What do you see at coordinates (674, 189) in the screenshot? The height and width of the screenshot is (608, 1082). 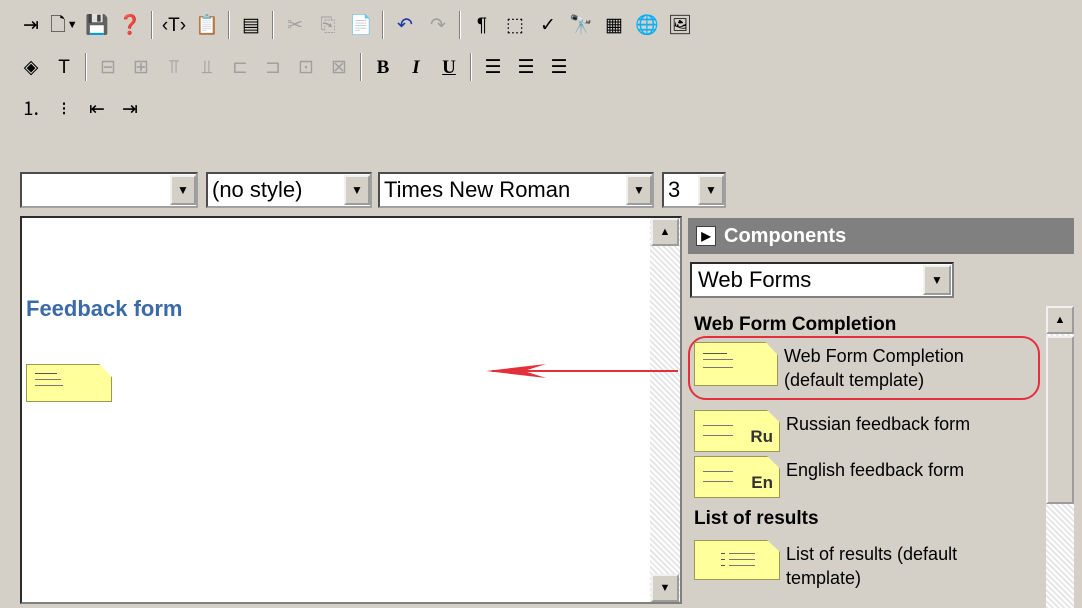 I see `font-size-value: 3` at bounding box center [674, 189].